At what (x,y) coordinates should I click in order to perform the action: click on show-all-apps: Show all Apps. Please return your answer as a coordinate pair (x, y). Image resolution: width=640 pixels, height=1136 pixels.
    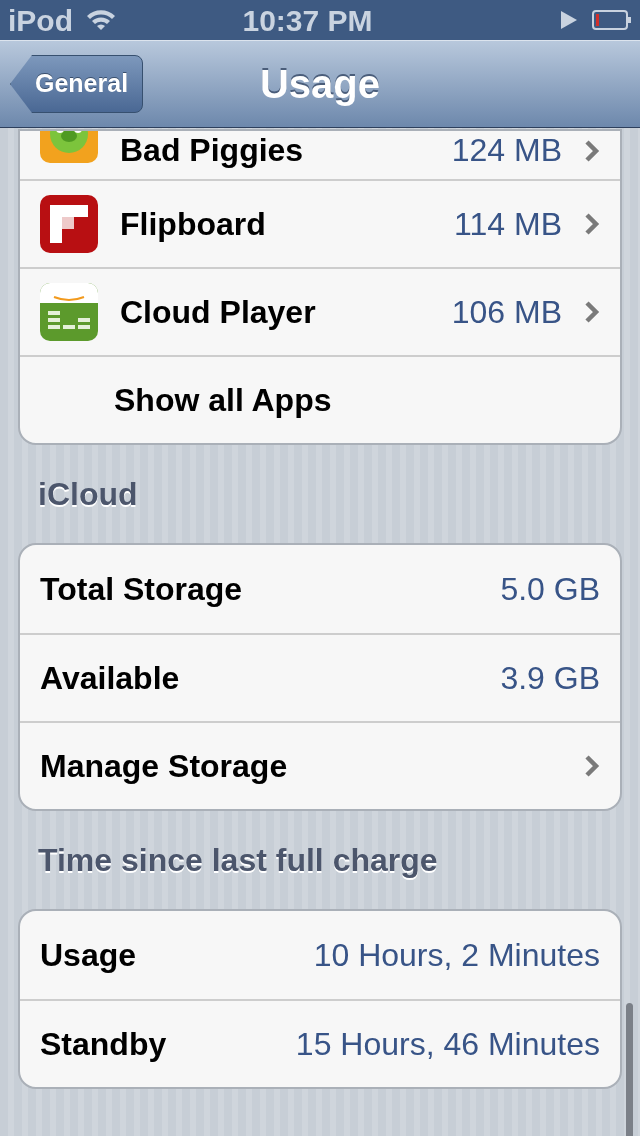
    Looking at the image, I should click on (223, 400).